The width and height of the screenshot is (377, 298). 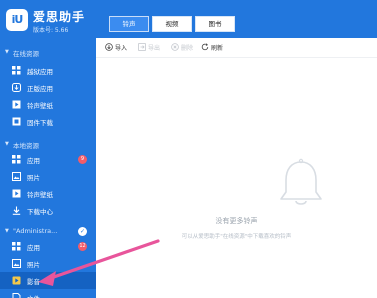 I want to click on tab-books: 图书, so click(x=215, y=24).